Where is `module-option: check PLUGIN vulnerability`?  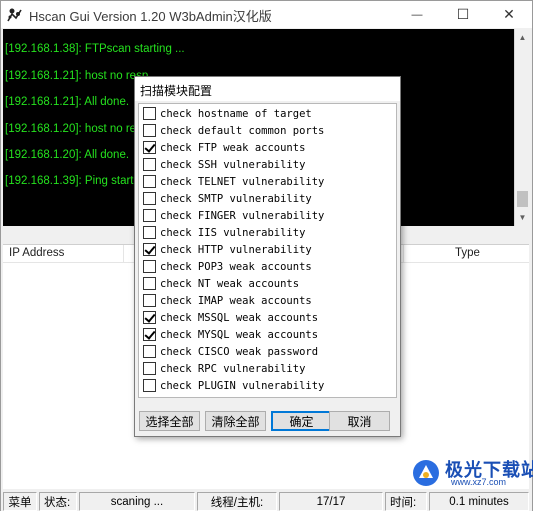 module-option: check PLUGIN vulnerability is located at coordinates (233, 385).